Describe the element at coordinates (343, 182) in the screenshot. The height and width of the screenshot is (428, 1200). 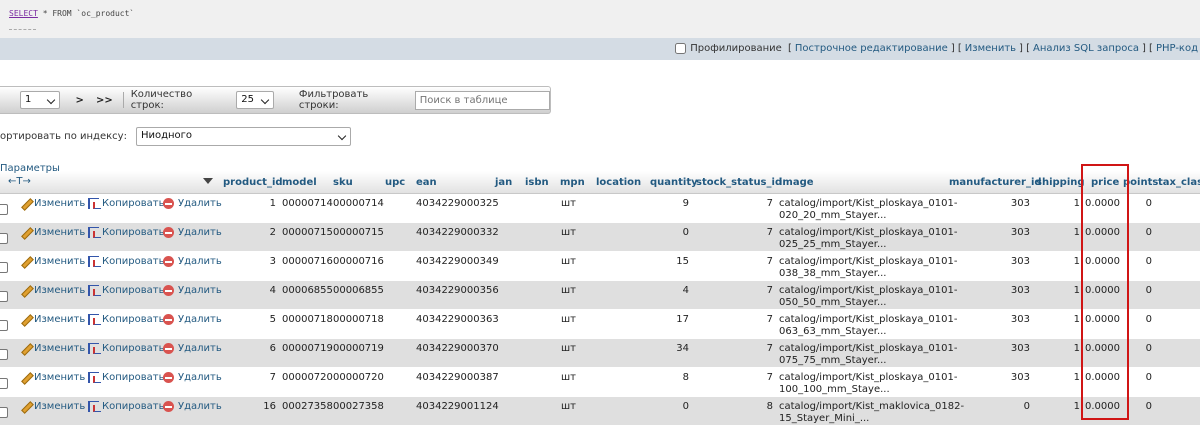
I see `column-header-sku: sku` at that location.